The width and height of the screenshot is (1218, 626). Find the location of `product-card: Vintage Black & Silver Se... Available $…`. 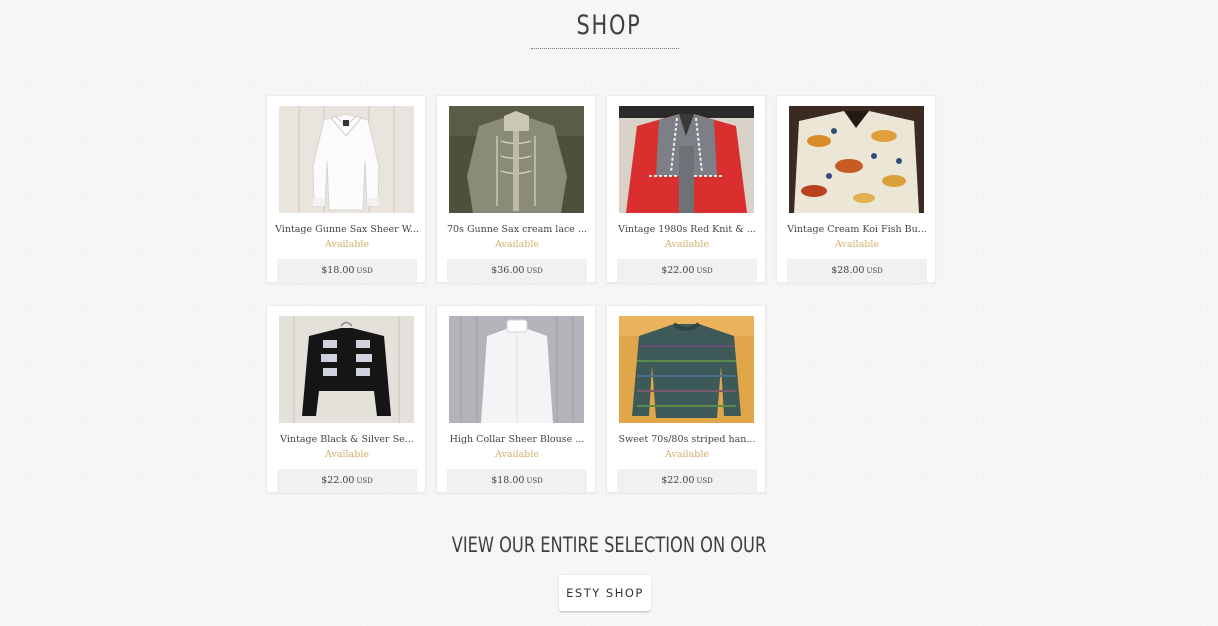

product-card: Vintage Black & Silver Se... Available $… is located at coordinates (346, 399).